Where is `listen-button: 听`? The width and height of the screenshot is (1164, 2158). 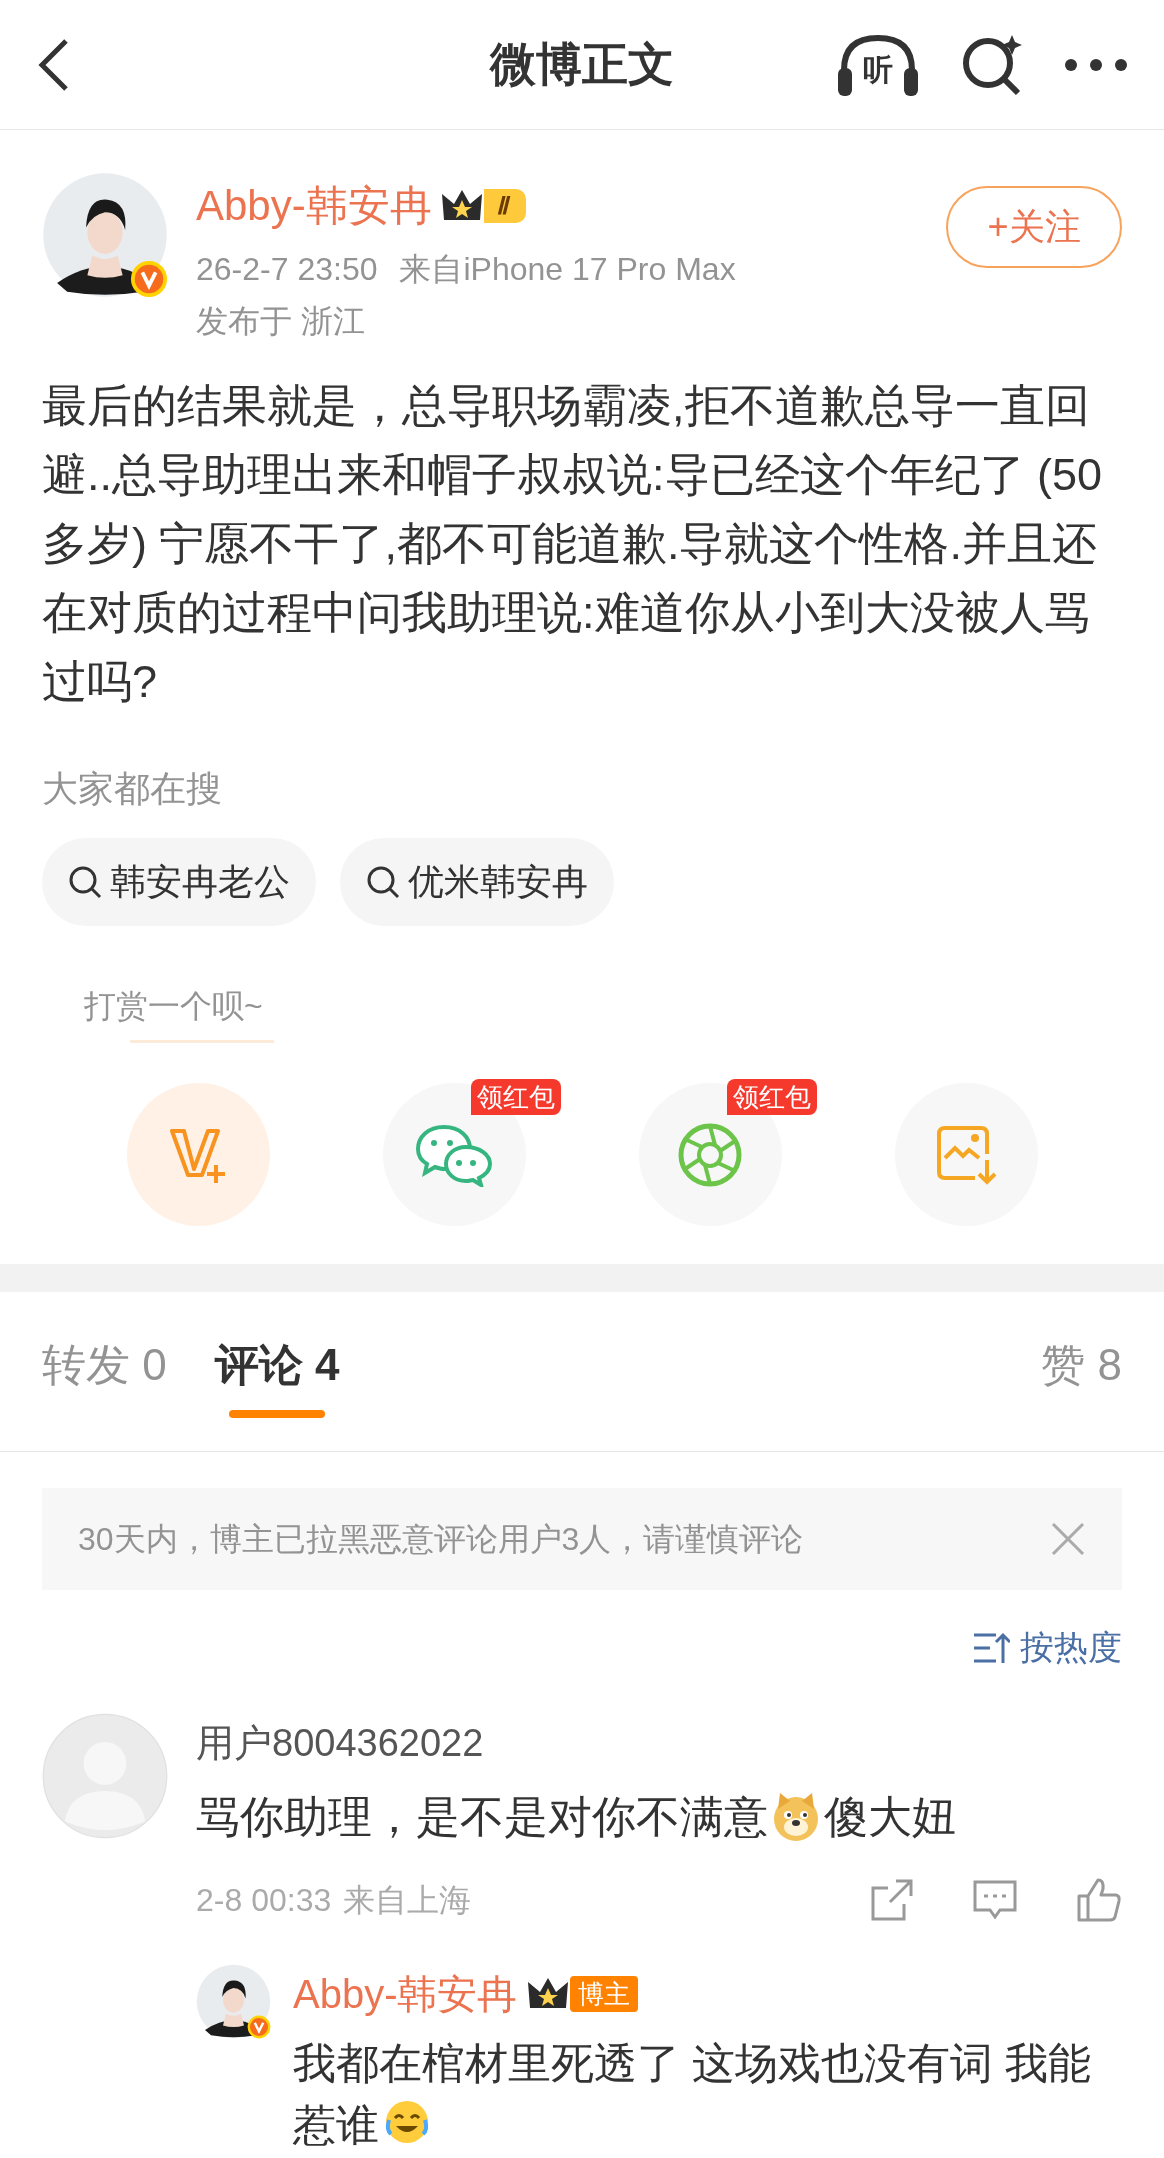 listen-button: 听 is located at coordinates (878, 64).